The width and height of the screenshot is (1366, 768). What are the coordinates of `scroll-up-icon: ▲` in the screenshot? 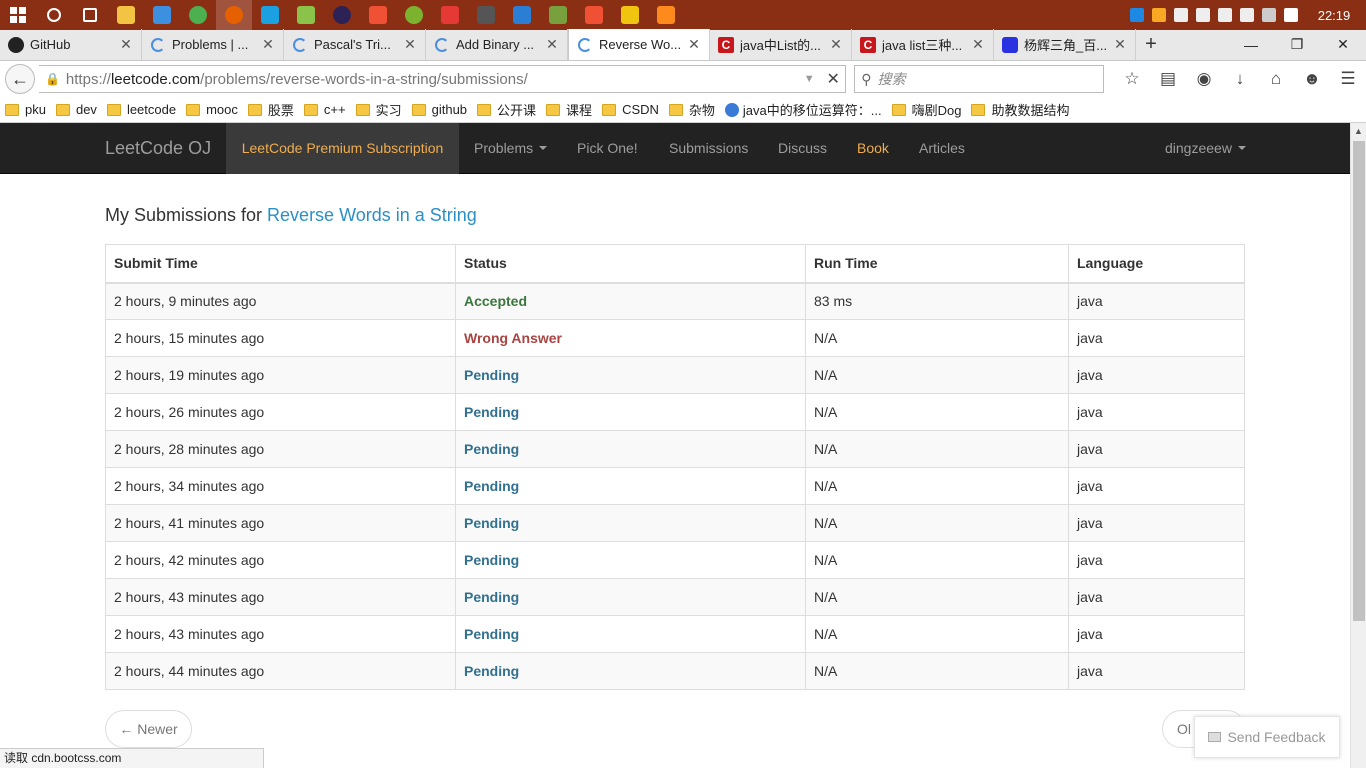 It's located at (1358, 131).